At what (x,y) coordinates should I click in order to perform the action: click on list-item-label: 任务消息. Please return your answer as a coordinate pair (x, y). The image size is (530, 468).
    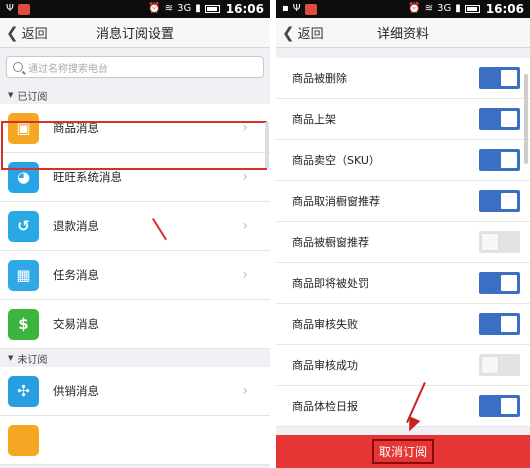
    Looking at the image, I should click on (76, 275).